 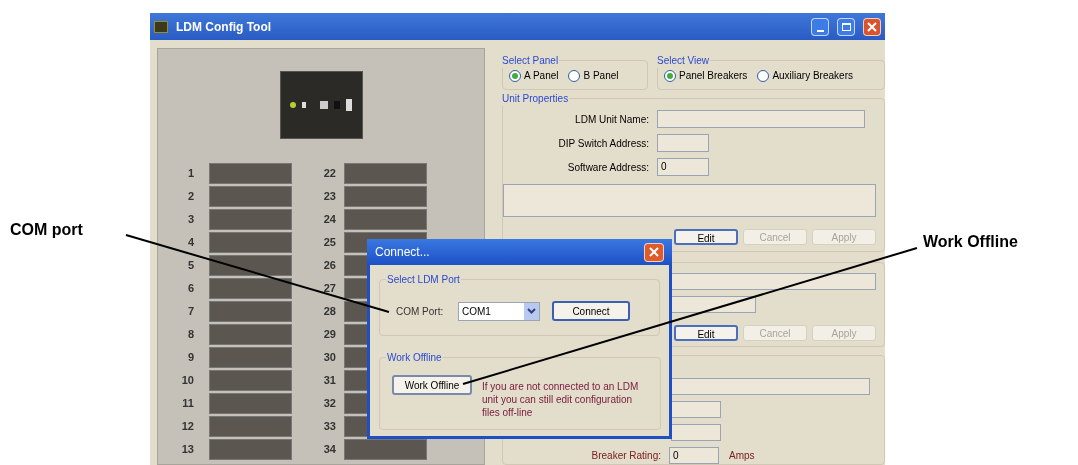 I want to click on help-text: If you are not connected to an LDM unit you can still edit configuration files off-line, so click(x=561, y=399).